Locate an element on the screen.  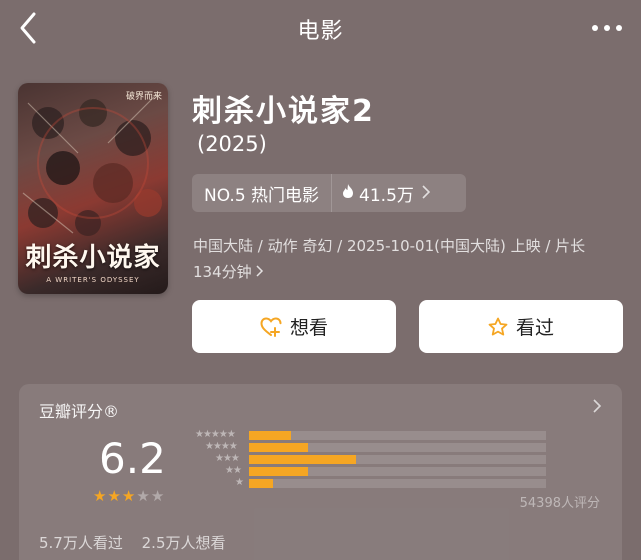
rating-header: 豆瓣评分® is located at coordinates (79, 411).